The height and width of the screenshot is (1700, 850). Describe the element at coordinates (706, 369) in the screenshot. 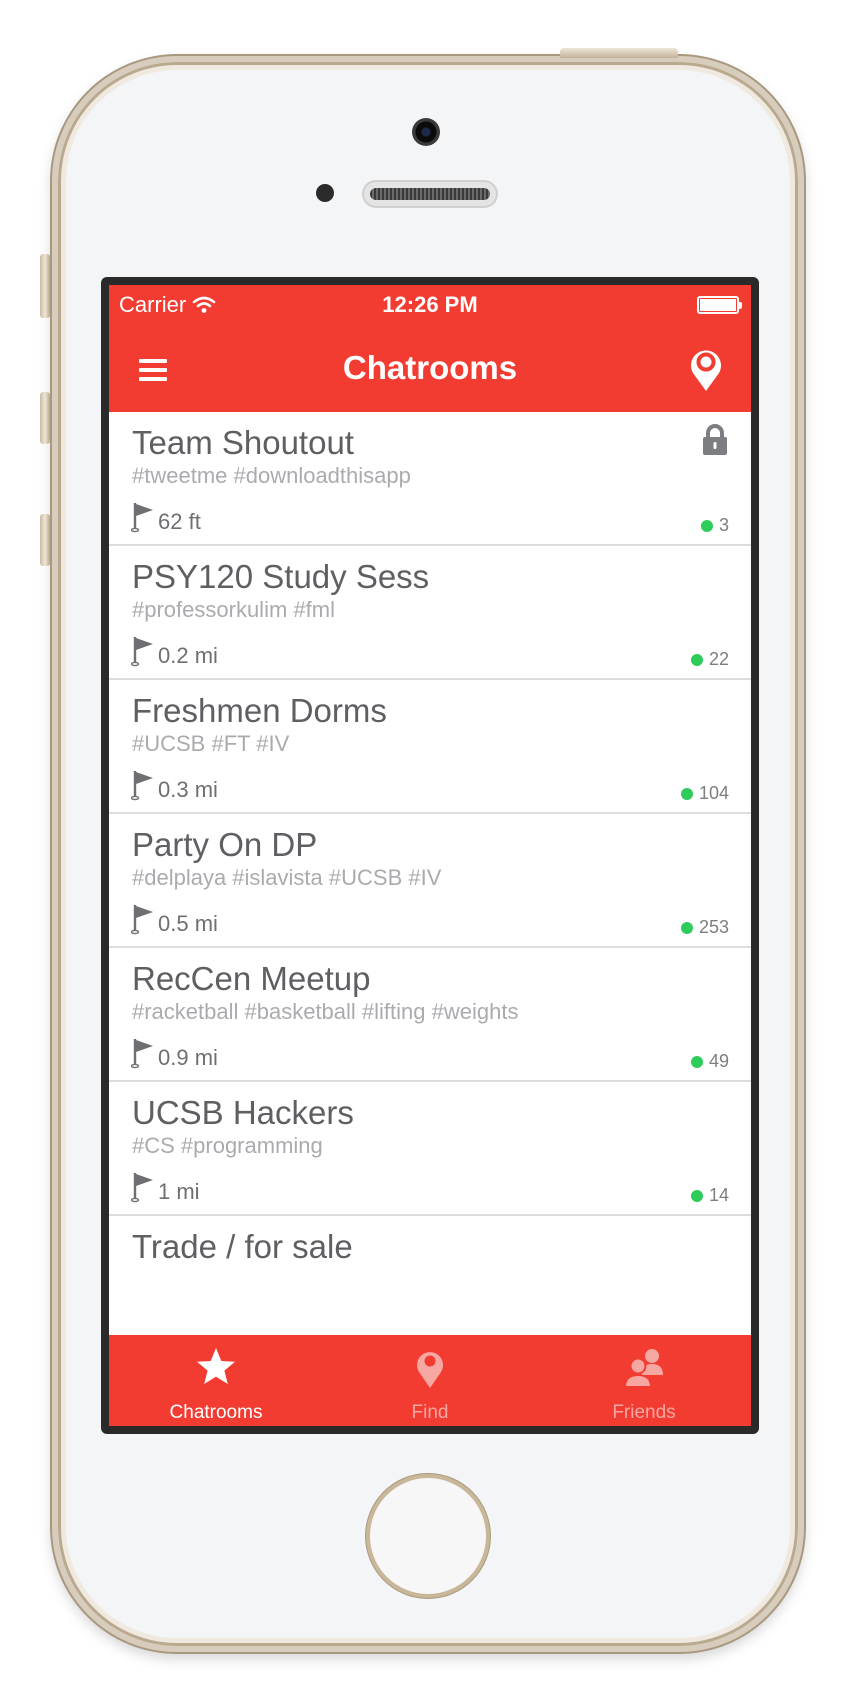

I see `location-pin-icon` at that location.